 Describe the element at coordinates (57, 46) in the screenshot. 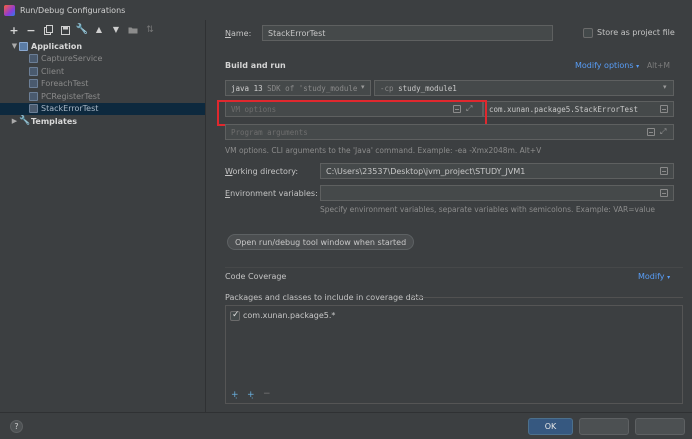

I see `tree-node-label: Application` at that location.